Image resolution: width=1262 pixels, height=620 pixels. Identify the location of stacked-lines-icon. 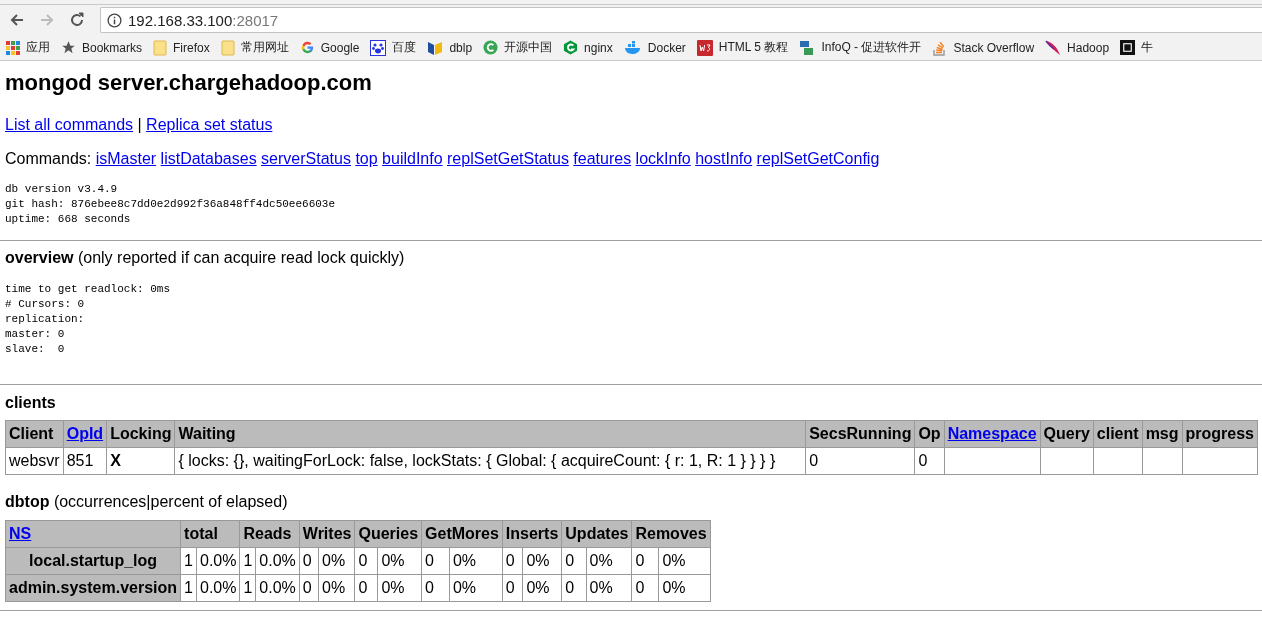
(940, 47).